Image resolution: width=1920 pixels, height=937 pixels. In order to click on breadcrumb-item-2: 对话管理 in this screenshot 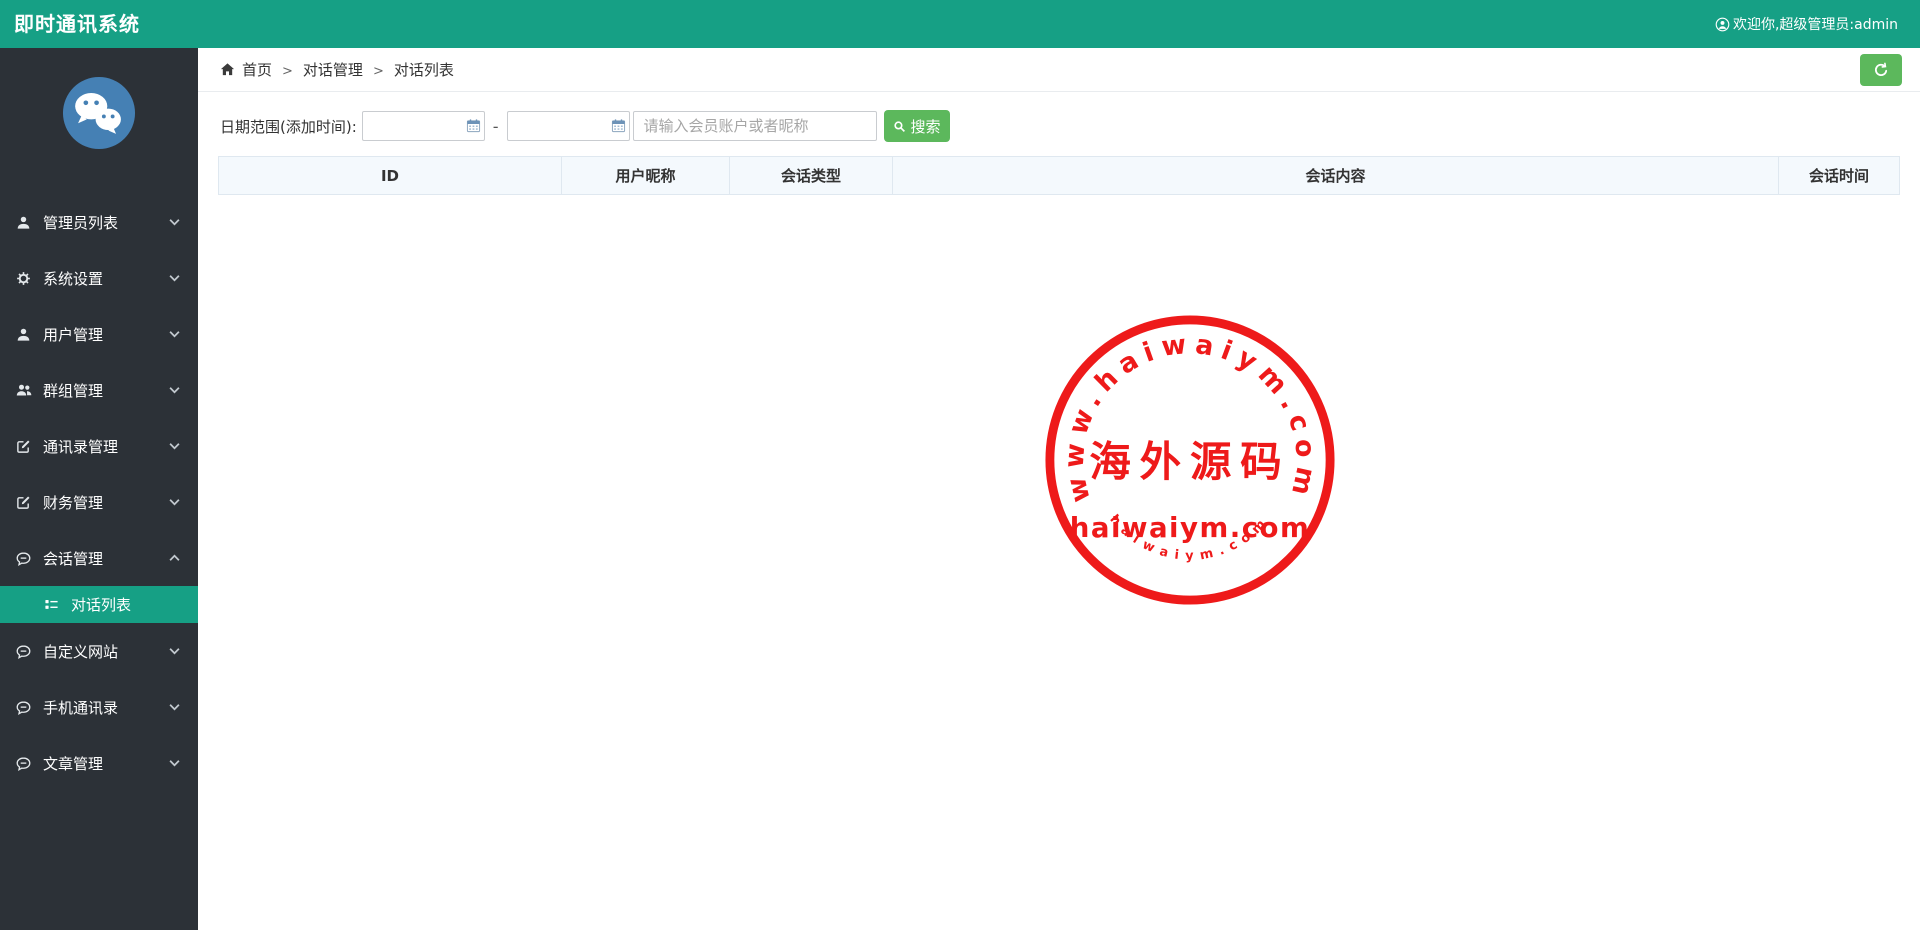, I will do `click(333, 70)`.